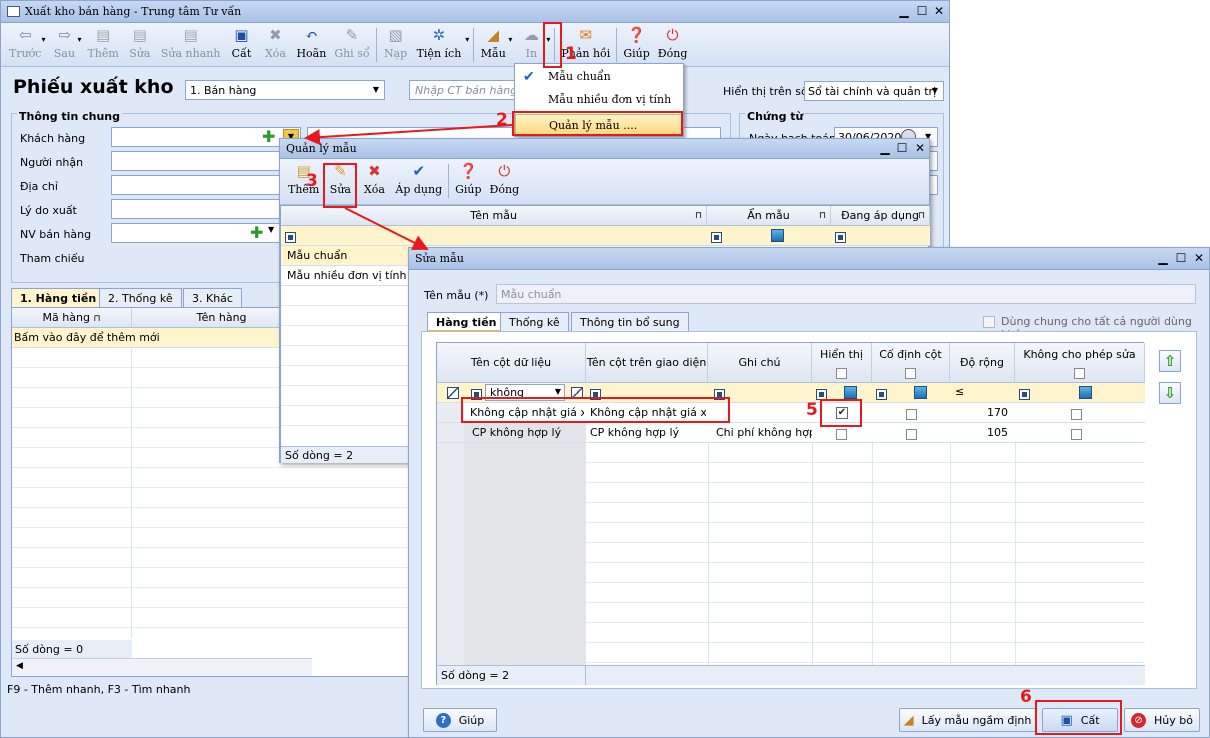  Describe the element at coordinates (468, 177) in the screenshot. I see `ql-help-button: ❓ Giúp` at that location.